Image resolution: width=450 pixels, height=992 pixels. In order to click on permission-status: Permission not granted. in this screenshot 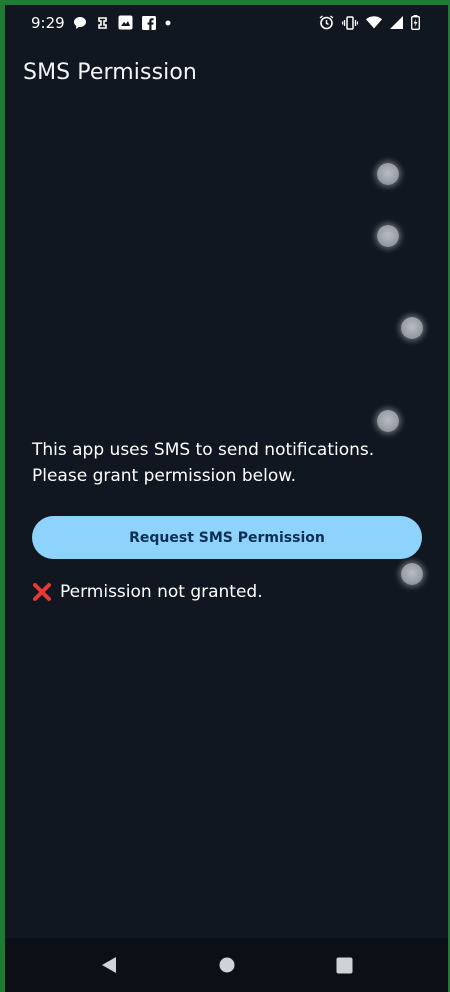, I will do `click(147, 592)`.